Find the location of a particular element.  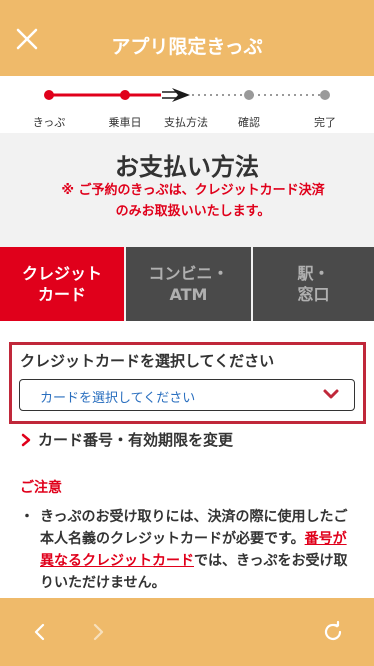

step-dot-confirm is located at coordinates (249, 95).